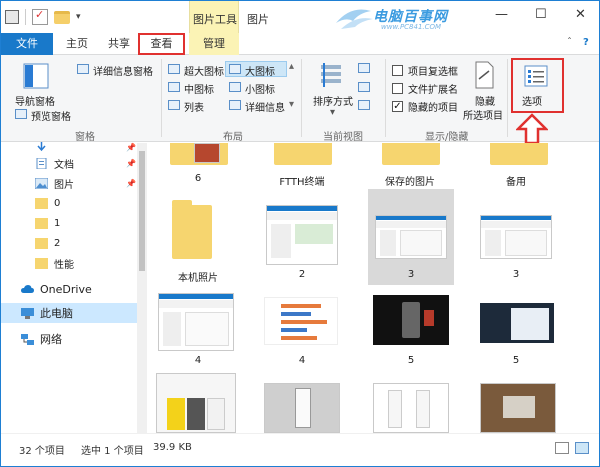  I want to click on tab-share: 共享, so click(119, 44).